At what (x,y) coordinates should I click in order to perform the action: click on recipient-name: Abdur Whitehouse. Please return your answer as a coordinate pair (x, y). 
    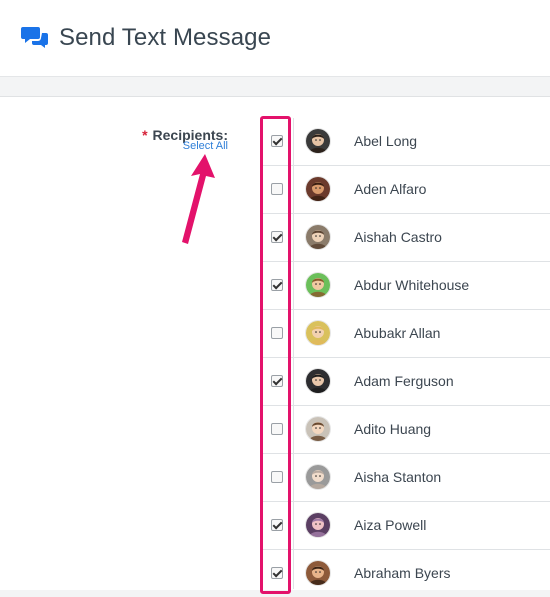
    Looking at the image, I should click on (412, 285).